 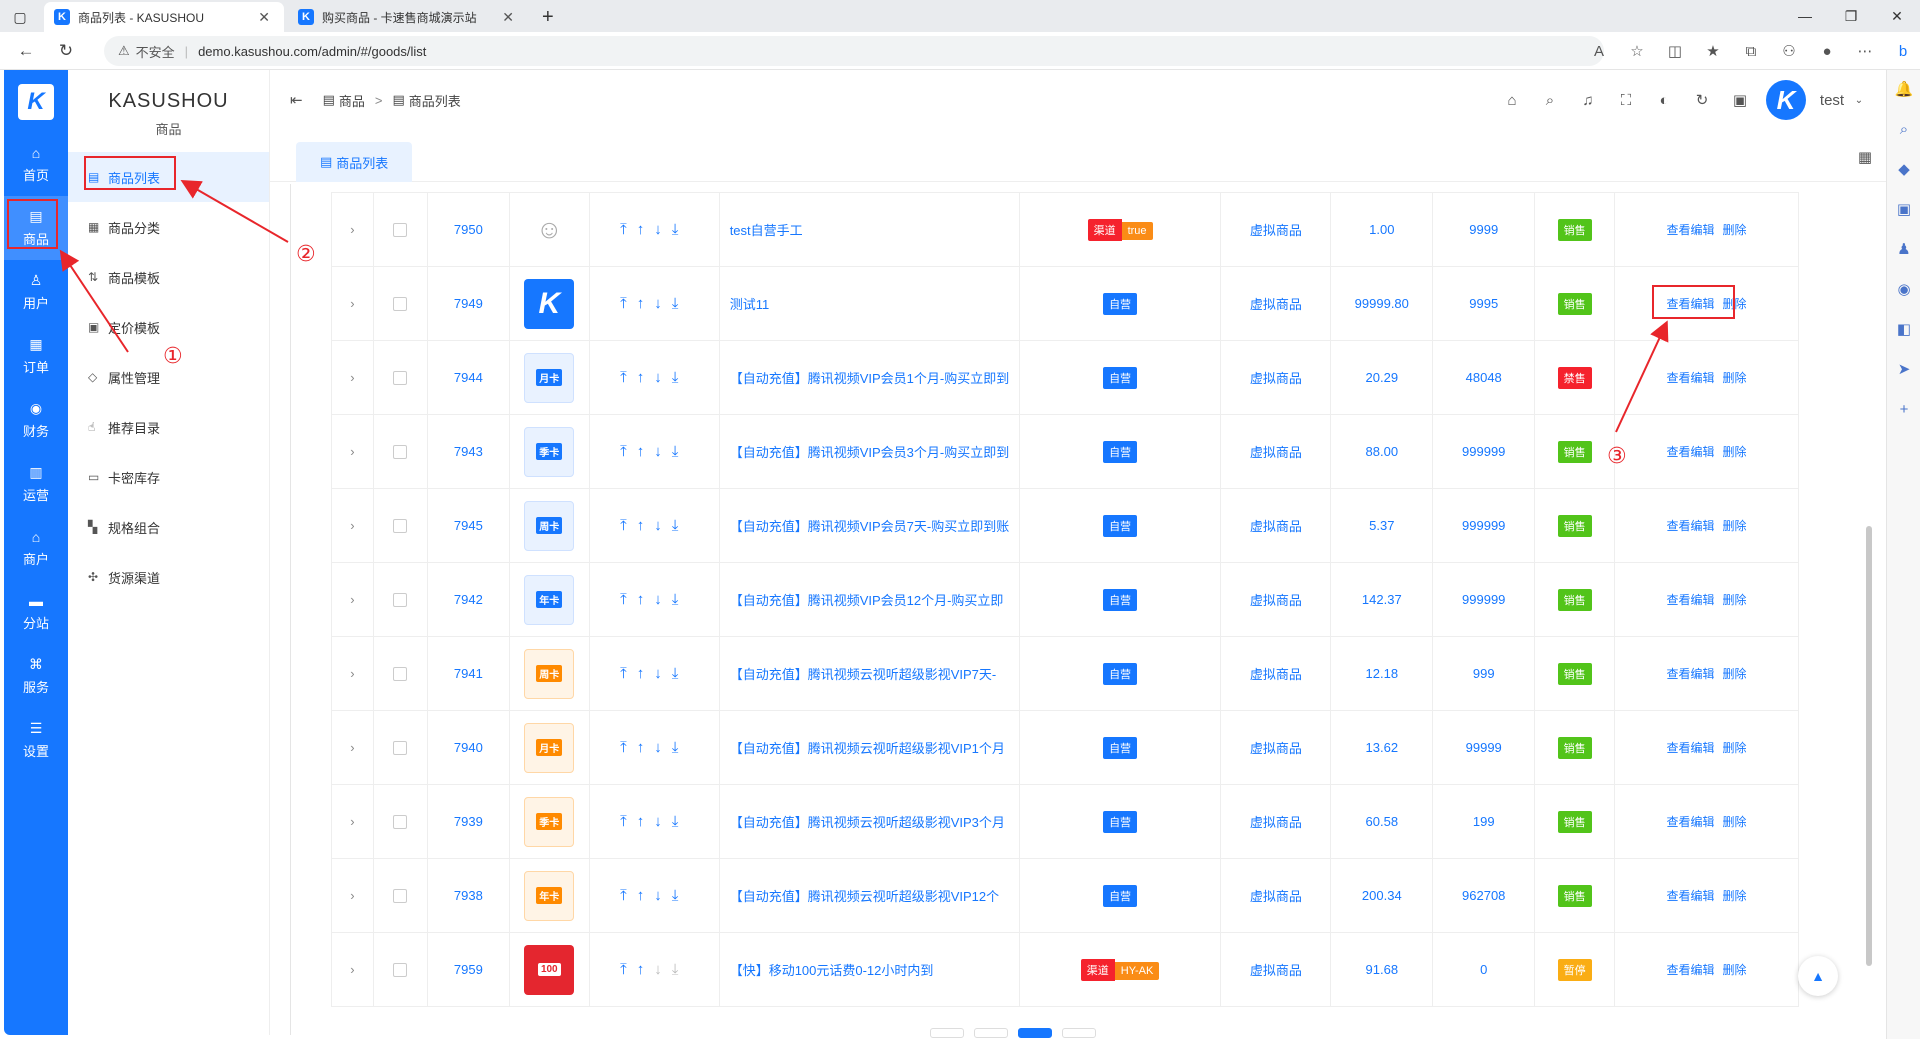 What do you see at coordinates (468, 229) in the screenshot?
I see `goods-id: 7950` at bounding box center [468, 229].